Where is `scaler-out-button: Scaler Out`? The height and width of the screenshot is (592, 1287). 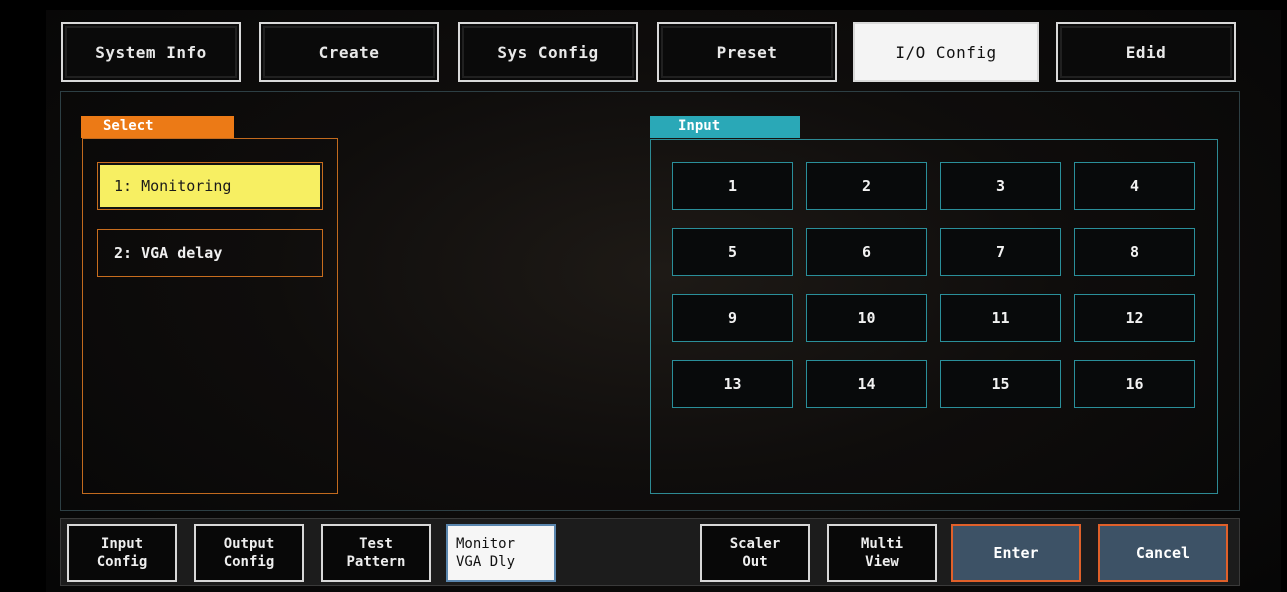
scaler-out-button: Scaler Out is located at coordinates (755, 553).